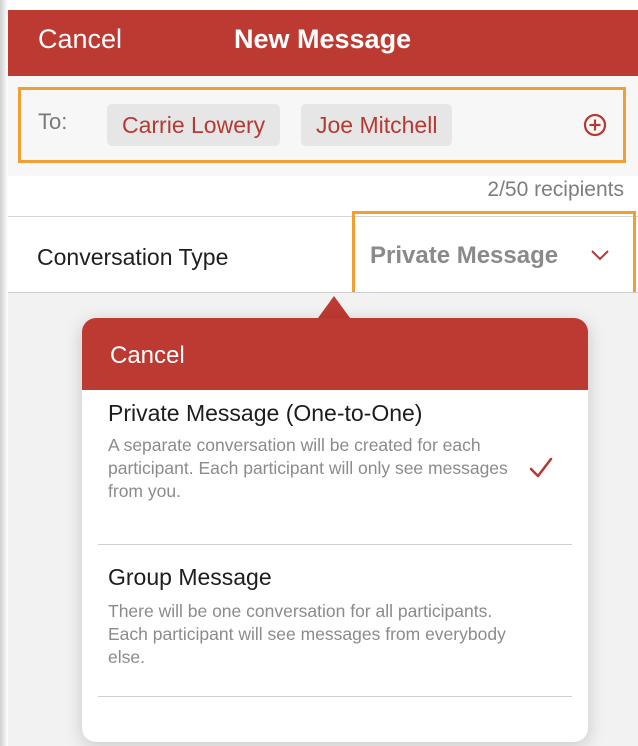 This screenshot has width=638, height=746. I want to click on popover-cancel-button: Cancel, so click(147, 356).